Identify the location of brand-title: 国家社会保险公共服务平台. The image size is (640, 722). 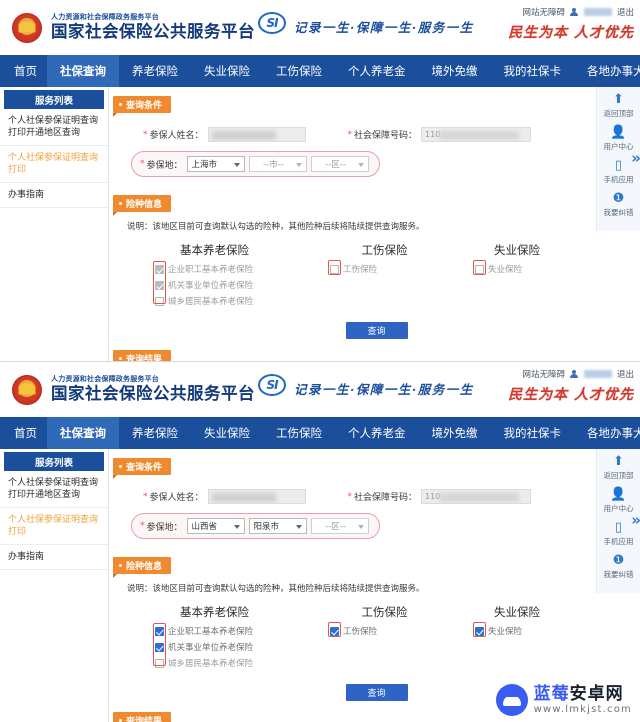
(153, 32).